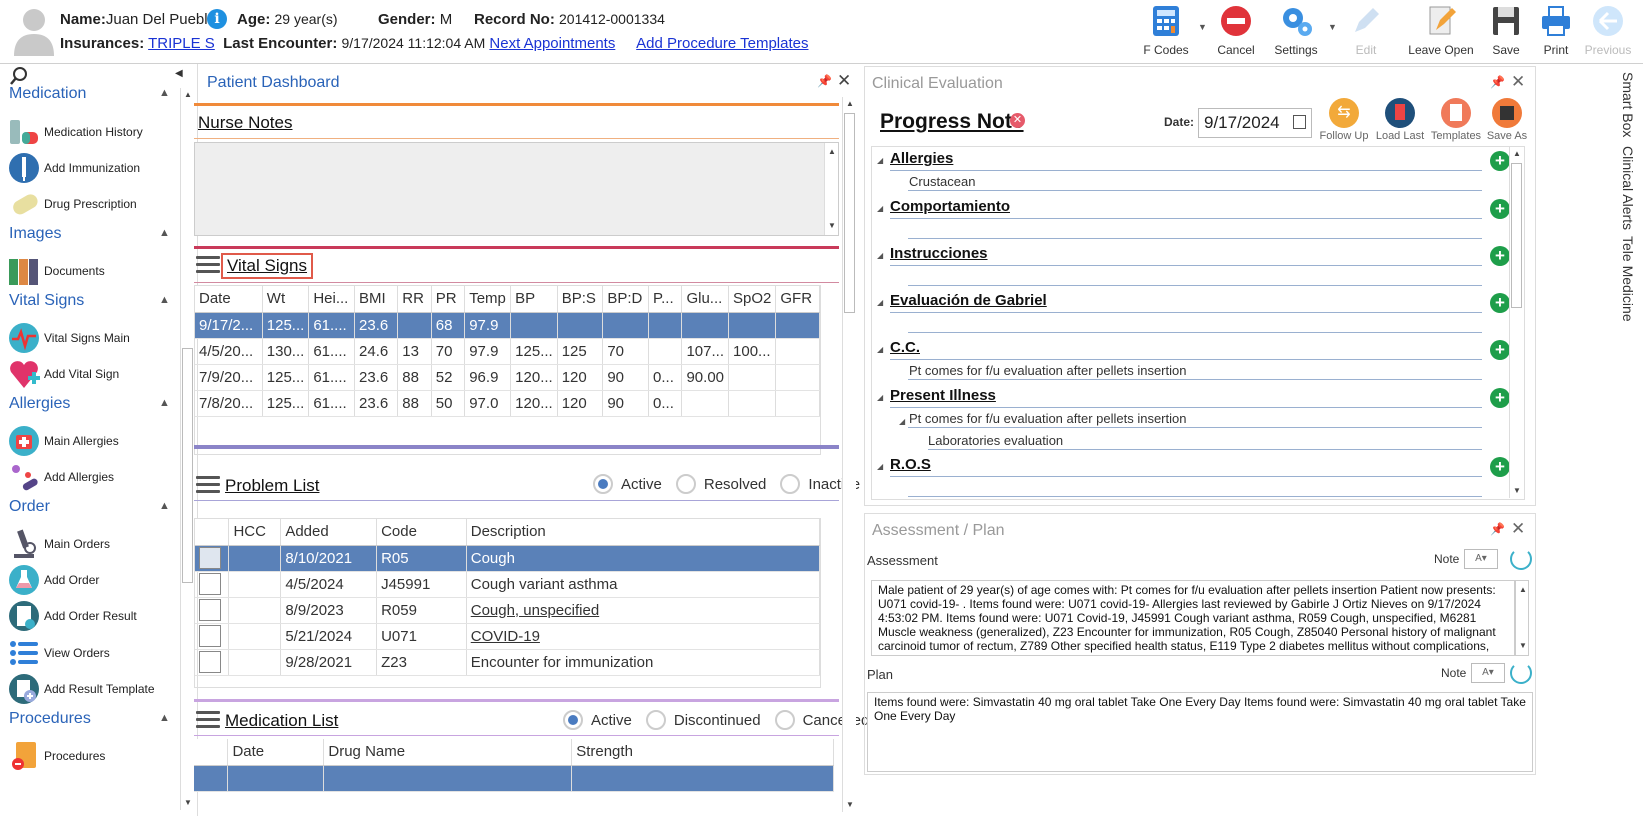 The width and height of the screenshot is (1643, 816). What do you see at coordinates (255, 532) in the screenshot?
I see `column-header: HCC` at bounding box center [255, 532].